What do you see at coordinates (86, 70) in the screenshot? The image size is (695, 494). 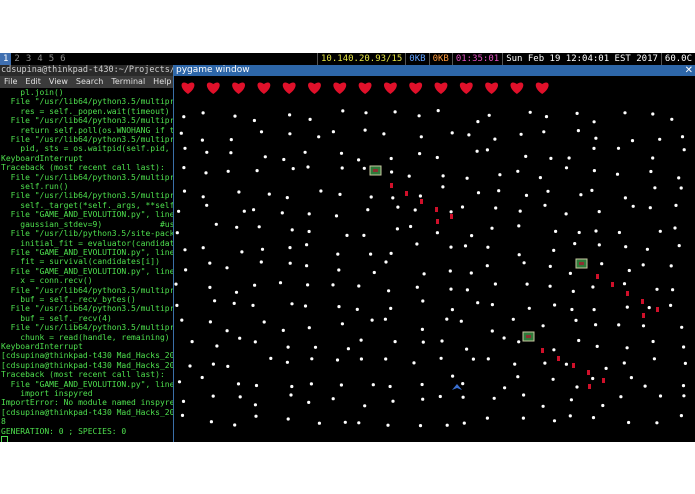 I see `terminal-title: cdsupina@thinkpad-t430:~/Projects/evolut` at bounding box center [86, 70].